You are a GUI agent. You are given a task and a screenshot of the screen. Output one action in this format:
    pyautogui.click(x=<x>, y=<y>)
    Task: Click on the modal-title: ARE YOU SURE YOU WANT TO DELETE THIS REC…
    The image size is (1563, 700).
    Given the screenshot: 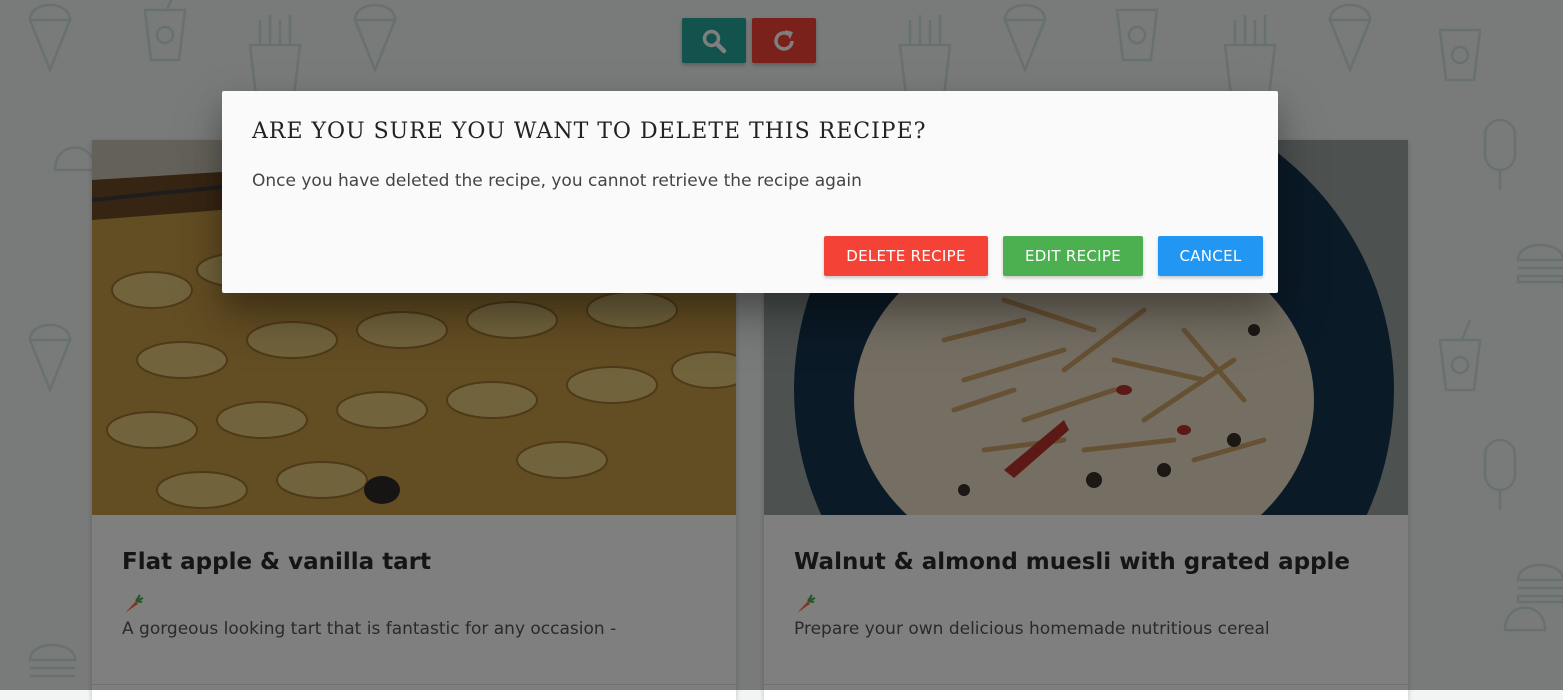 What is the action you would take?
    pyautogui.click(x=589, y=131)
    